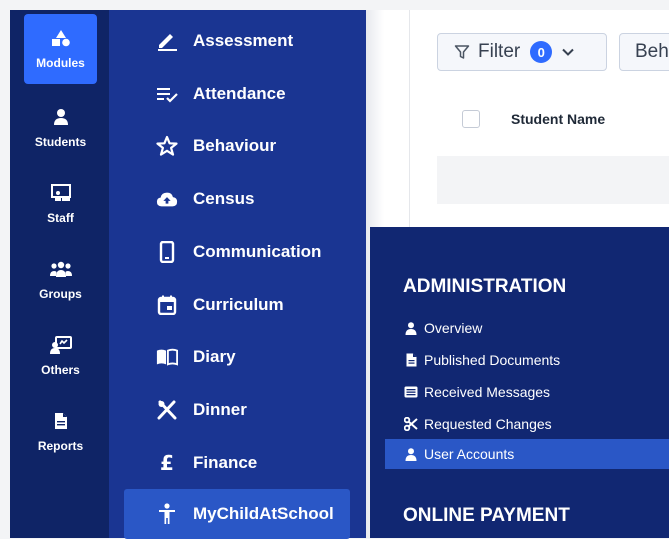  I want to click on online-payment-heading: ONLINE PAYMENT, so click(486, 515).